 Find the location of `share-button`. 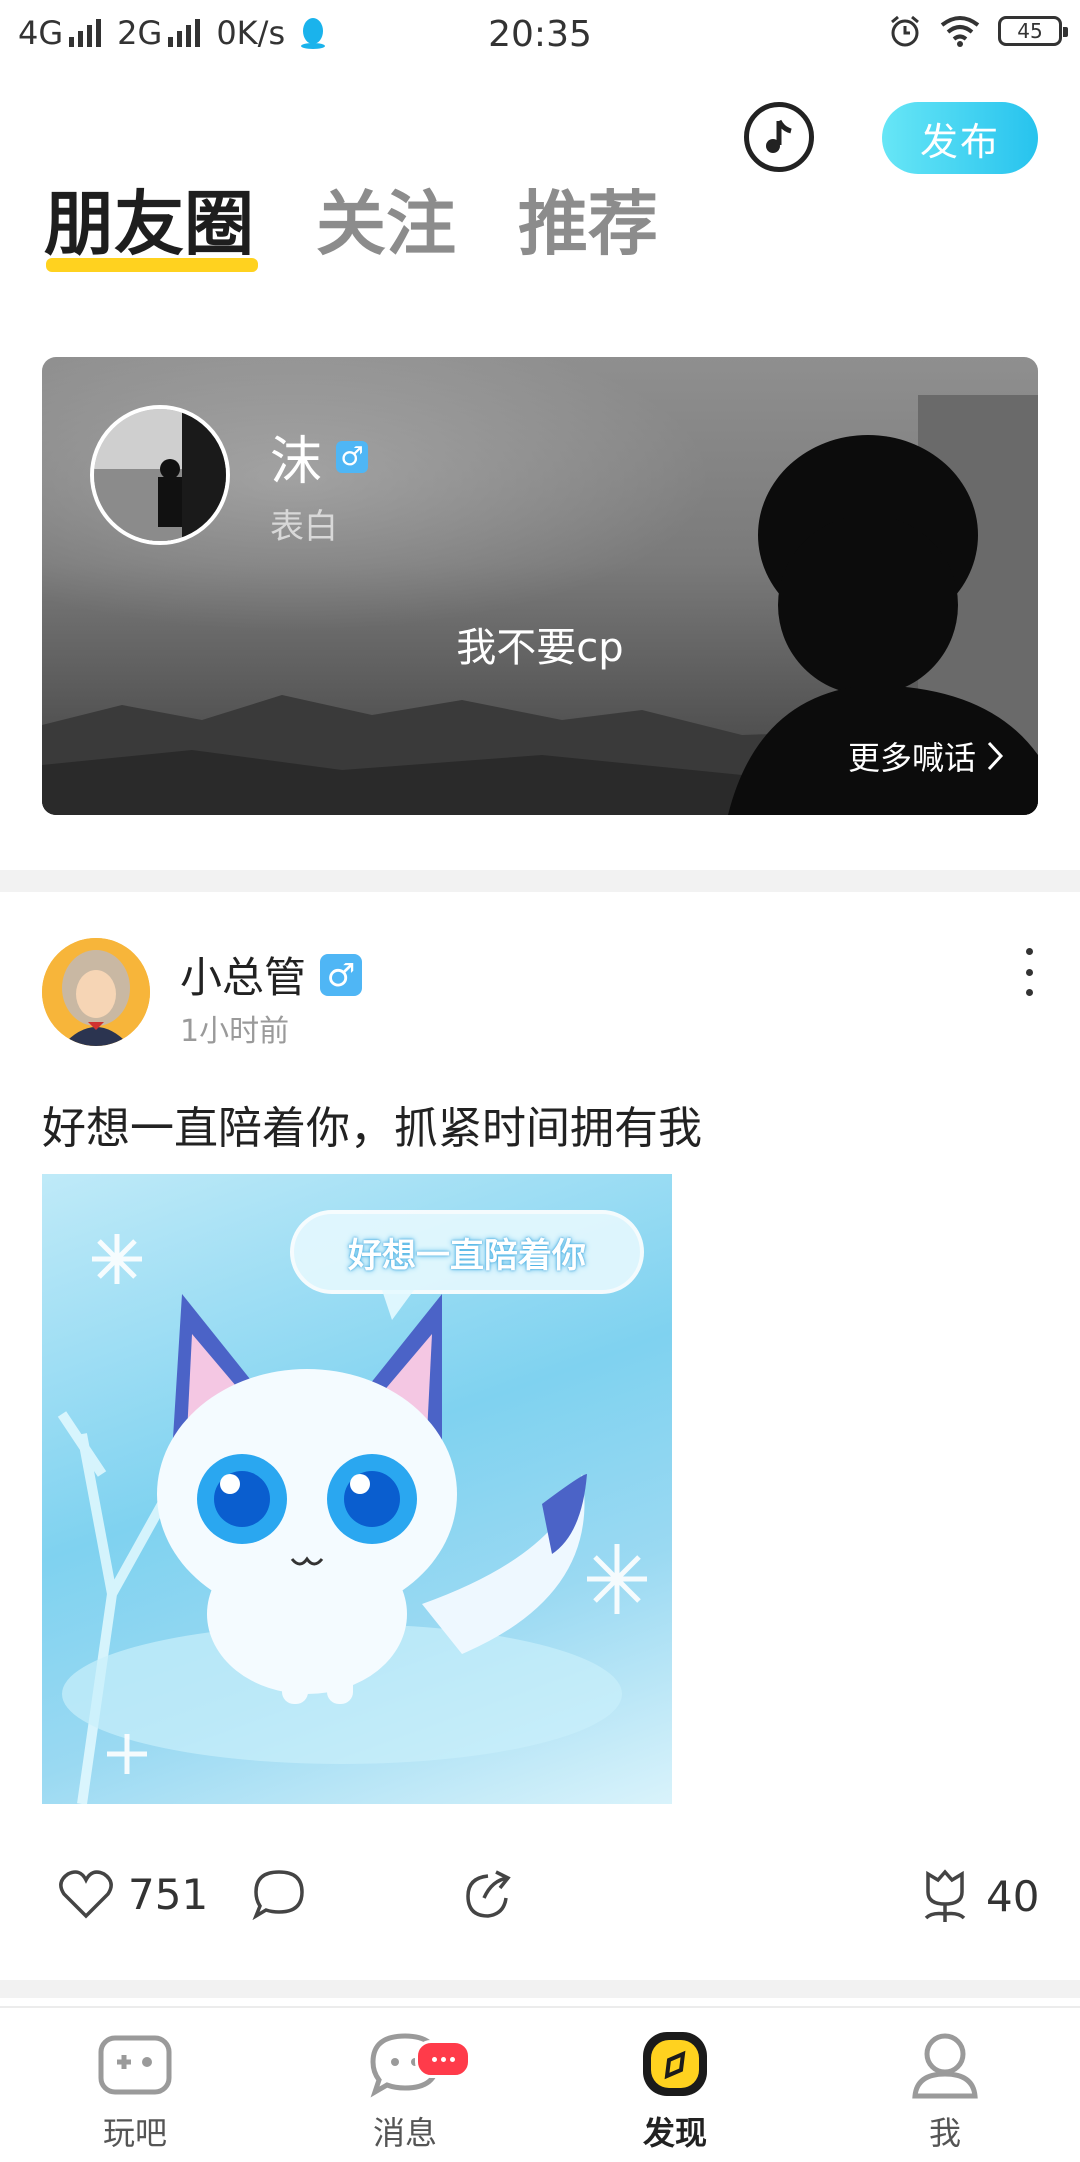

share-button is located at coordinates (489, 1894).